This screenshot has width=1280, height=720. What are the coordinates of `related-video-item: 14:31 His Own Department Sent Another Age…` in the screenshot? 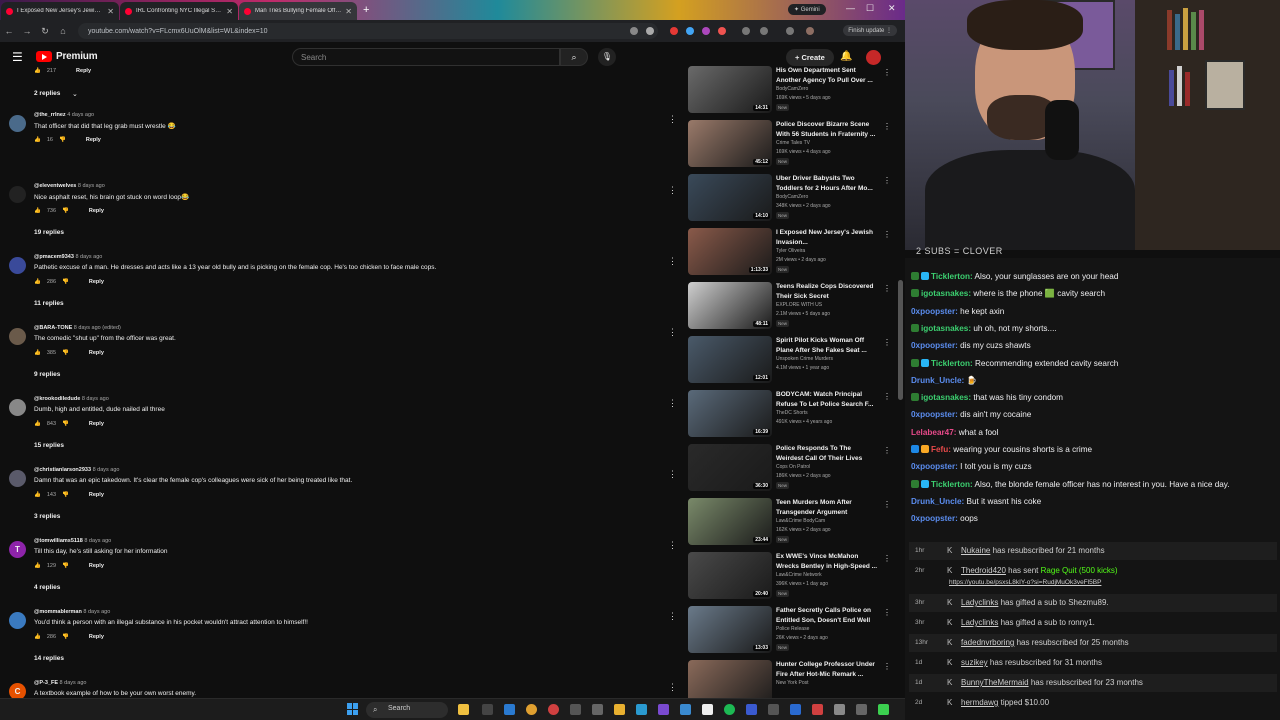 It's located at (791, 93).